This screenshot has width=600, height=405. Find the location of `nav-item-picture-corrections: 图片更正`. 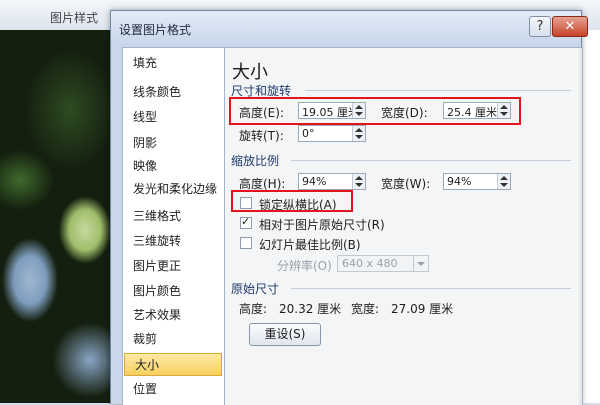

nav-item-picture-corrections: 图片更正 is located at coordinates (173, 266).